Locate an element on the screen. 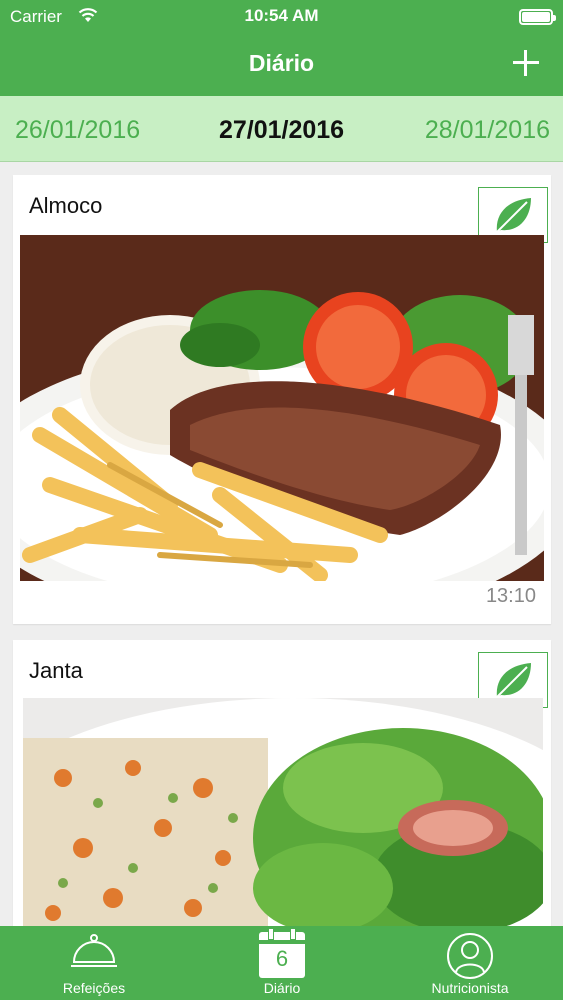 Image resolution: width=563 pixels, height=1000 pixels. next-date: 28/01/2016 is located at coordinates (487, 130).